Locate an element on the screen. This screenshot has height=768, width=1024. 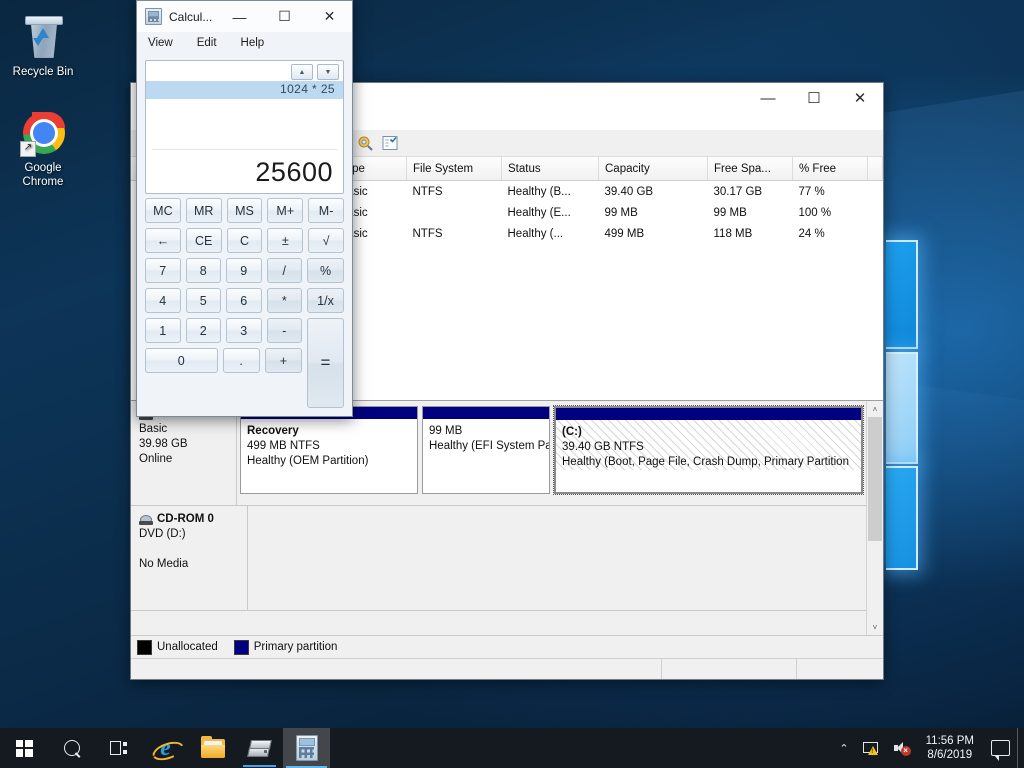
calculator-history-list: 1024 * 25 is located at coordinates (244, 115).